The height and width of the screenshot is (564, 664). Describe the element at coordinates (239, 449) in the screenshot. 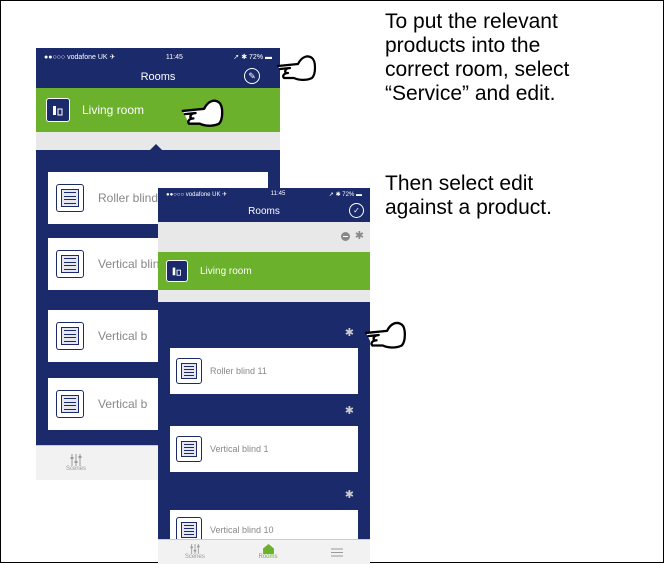

I see `product-name: Vertical blind 1` at that location.